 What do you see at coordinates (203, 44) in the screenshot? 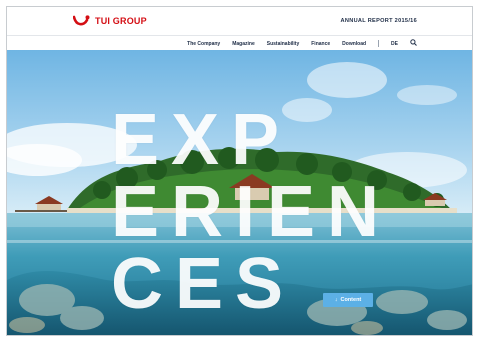
I see `nav-item-the-company: The Company` at bounding box center [203, 44].